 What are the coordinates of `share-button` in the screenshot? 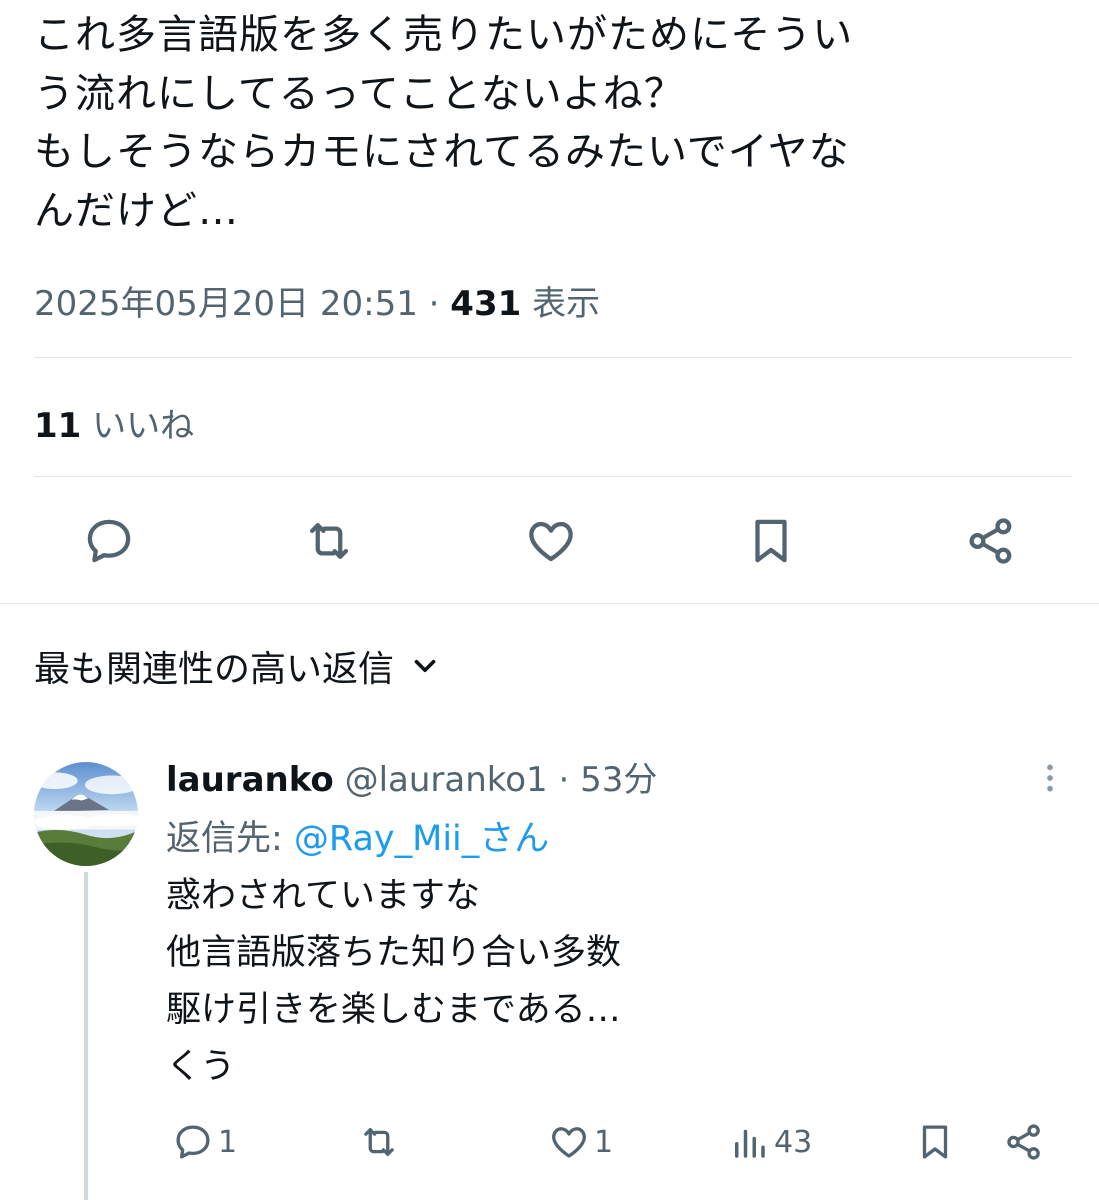 It's located at (991, 541).